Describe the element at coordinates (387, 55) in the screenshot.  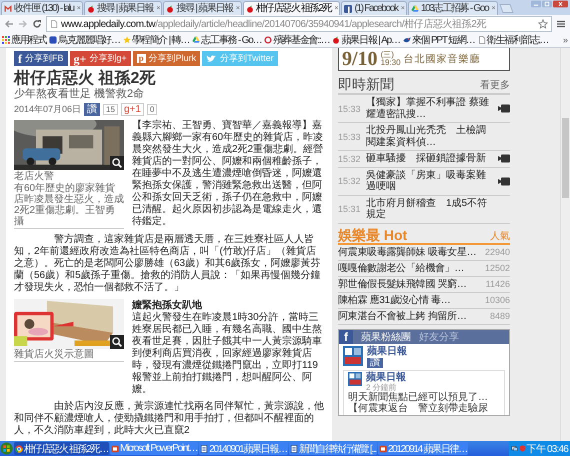
I see `ad-weekday: (三)` at that location.